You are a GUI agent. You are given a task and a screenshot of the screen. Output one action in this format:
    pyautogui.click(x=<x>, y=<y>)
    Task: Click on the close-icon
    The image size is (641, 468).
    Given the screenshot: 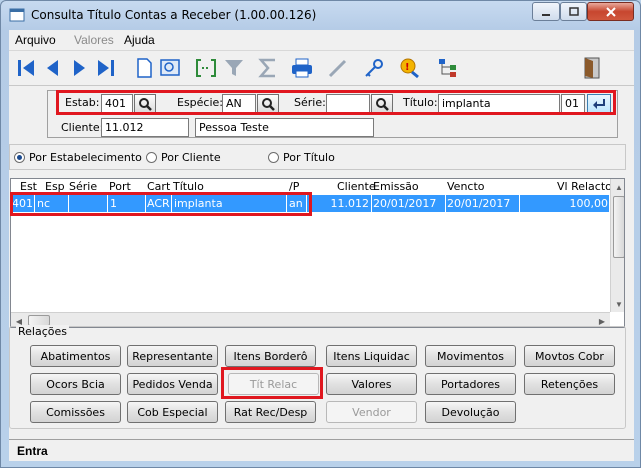 What is the action you would take?
    pyautogui.click(x=610, y=11)
    